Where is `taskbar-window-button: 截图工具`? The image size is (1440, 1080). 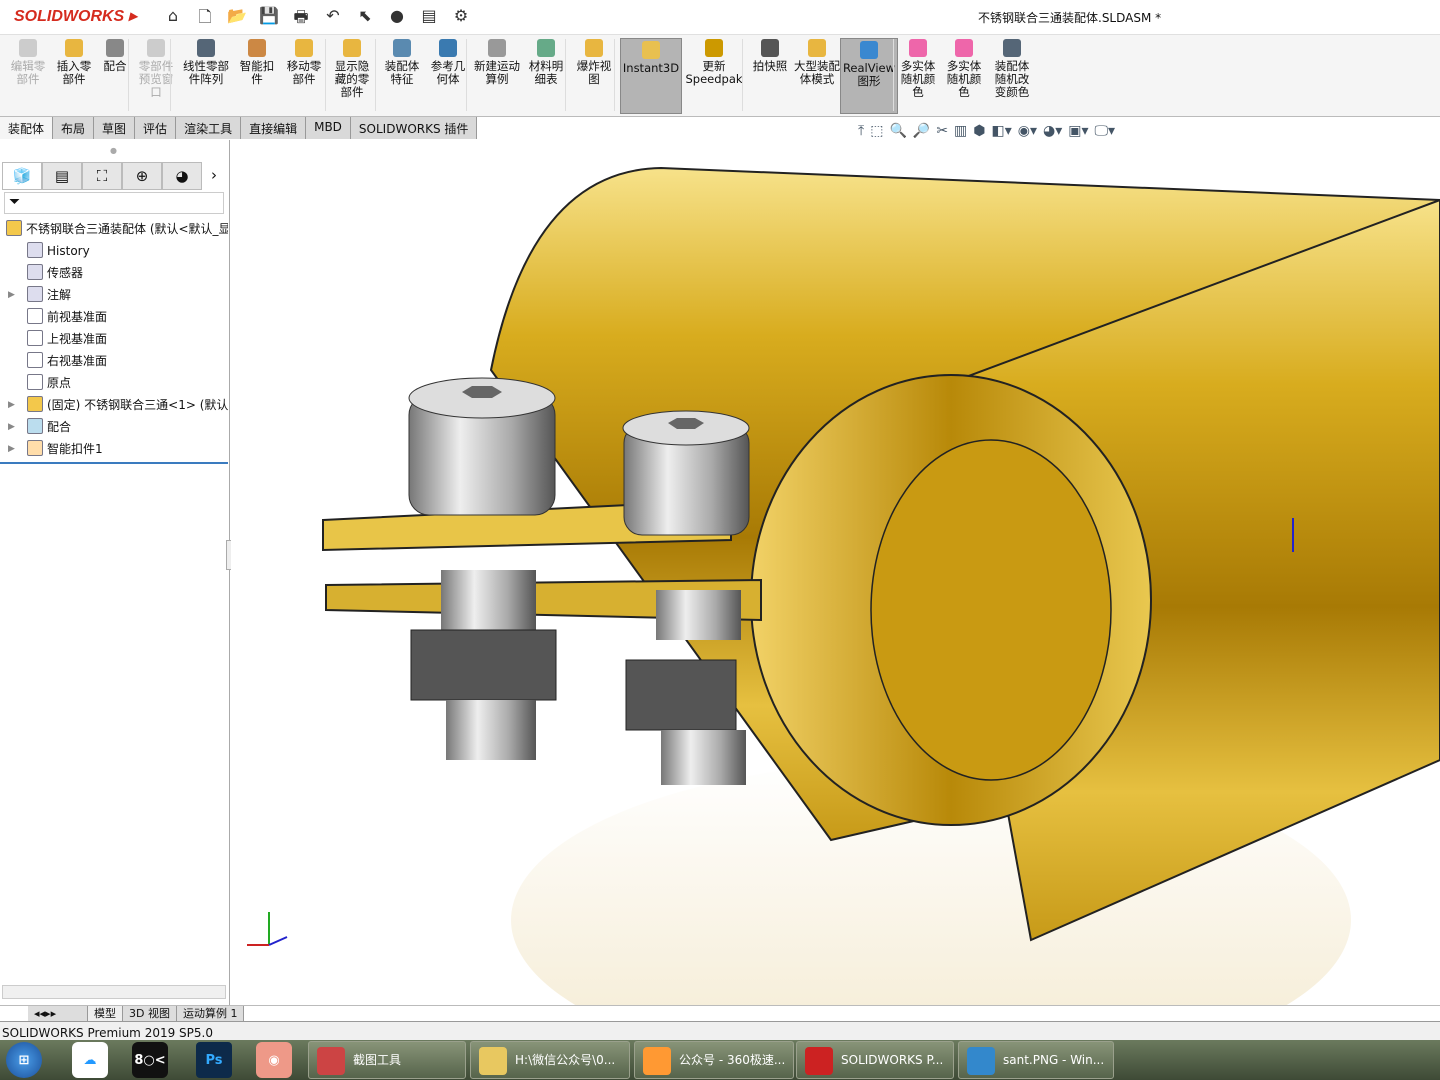 taskbar-window-button: 截图工具 is located at coordinates (387, 1060).